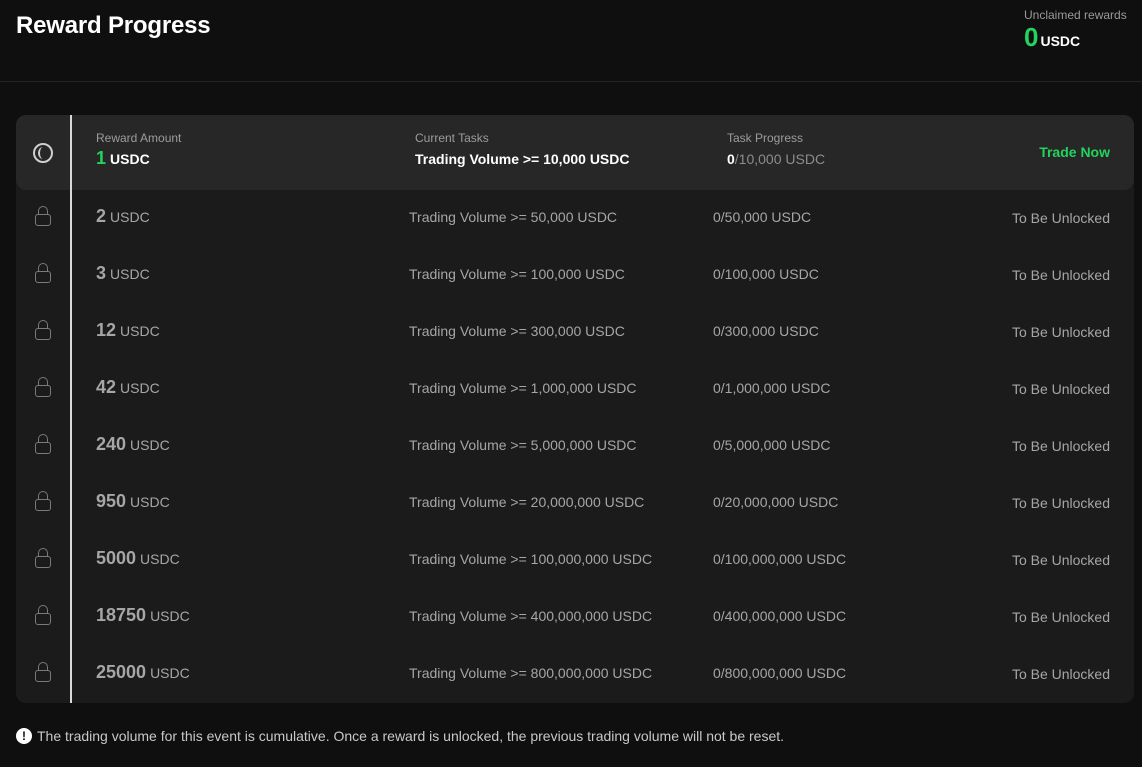 This screenshot has width=1142, height=767. I want to click on reward-amount: 3 USDC, so click(123, 273).